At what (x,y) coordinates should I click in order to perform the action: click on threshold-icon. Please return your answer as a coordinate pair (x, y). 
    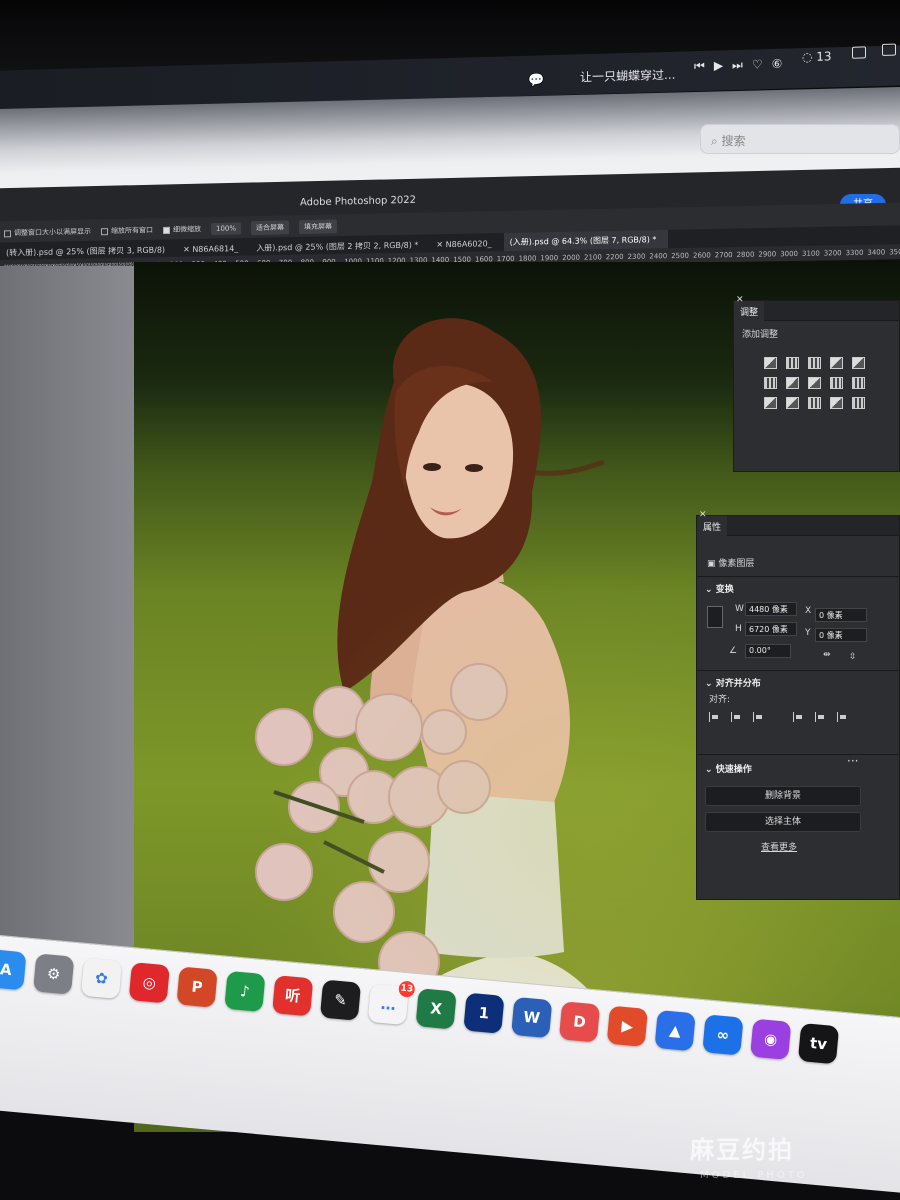
    Looking at the image, I should click on (814, 403).